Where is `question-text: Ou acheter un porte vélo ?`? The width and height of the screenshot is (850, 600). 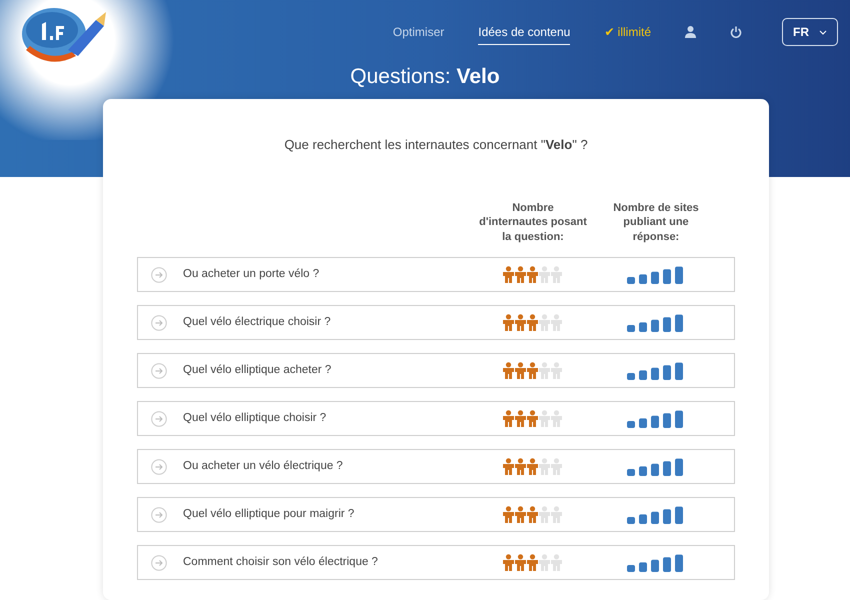
question-text: Ou acheter un porte vélo ? is located at coordinates (251, 274).